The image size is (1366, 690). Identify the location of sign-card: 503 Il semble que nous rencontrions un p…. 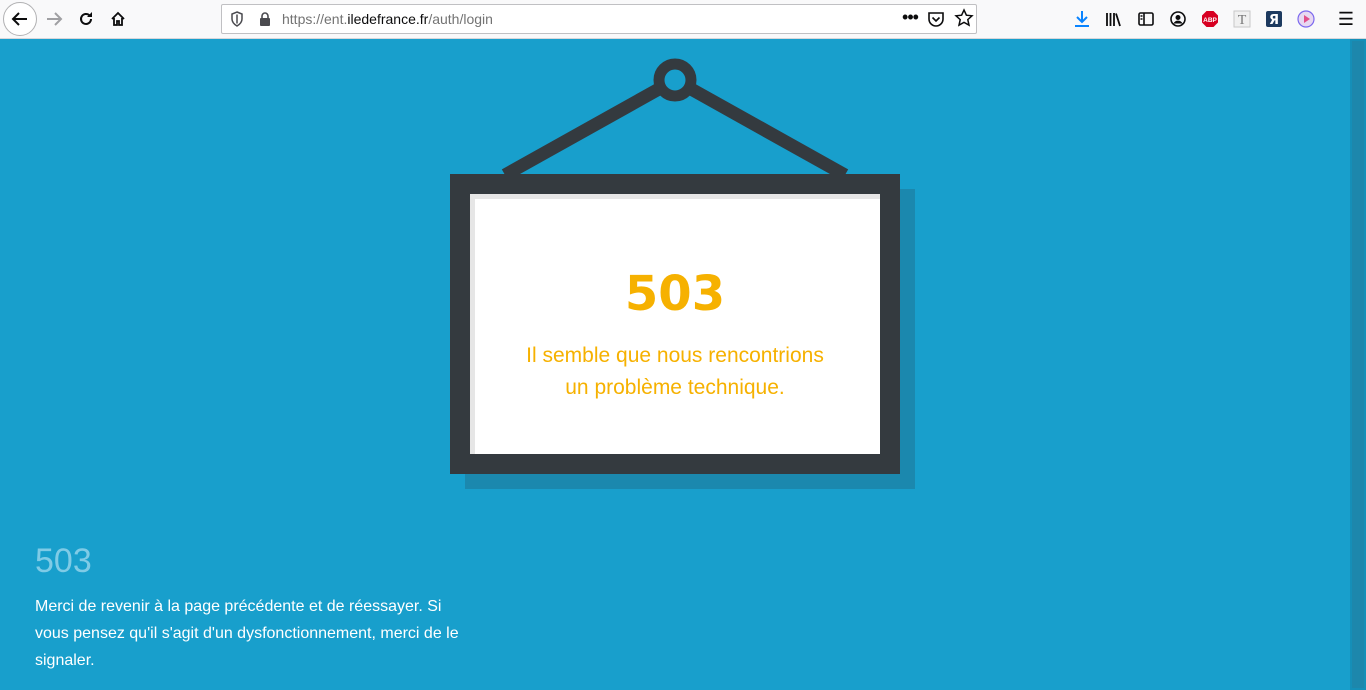
(675, 324).